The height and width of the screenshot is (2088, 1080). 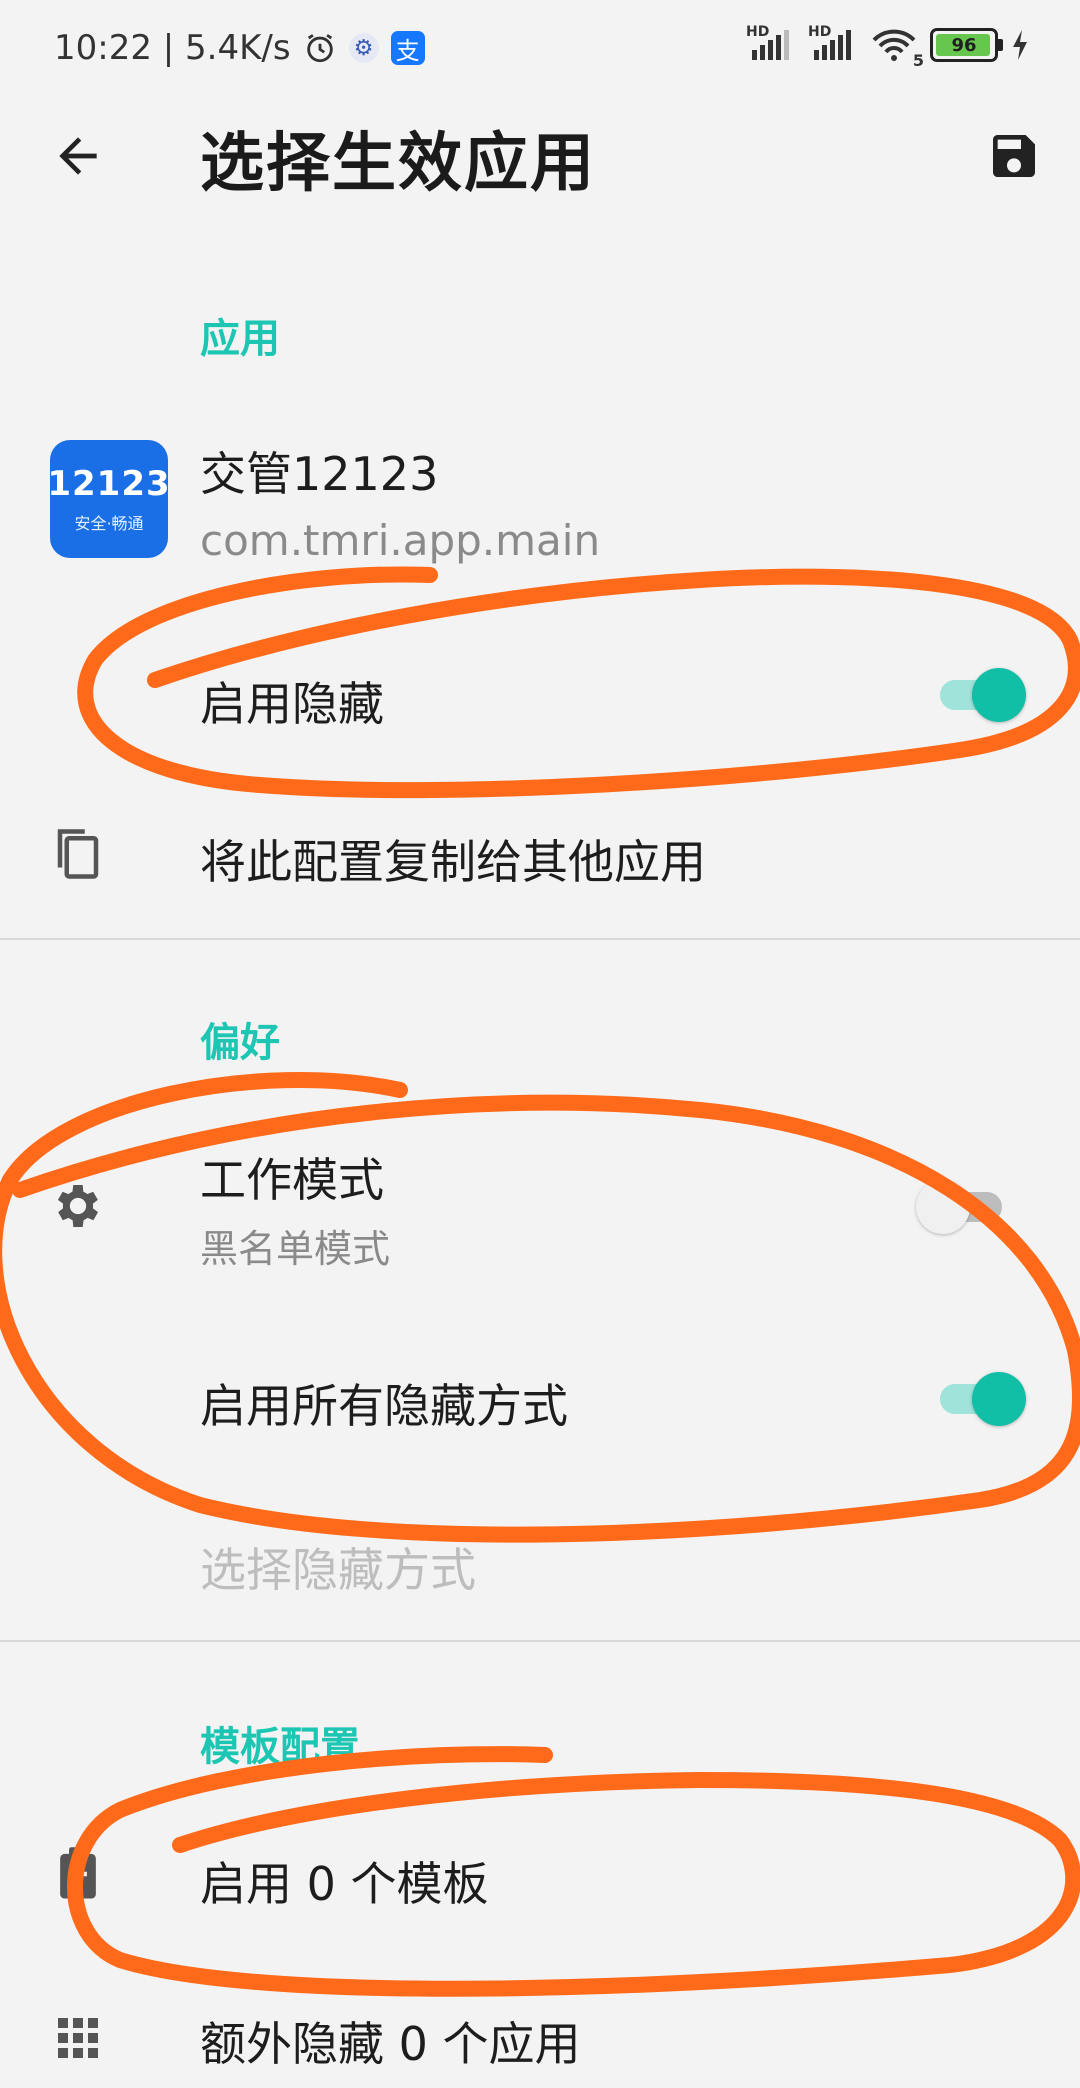 I want to click on work-mode-value: 黑名单模式, so click(x=295, y=1249).